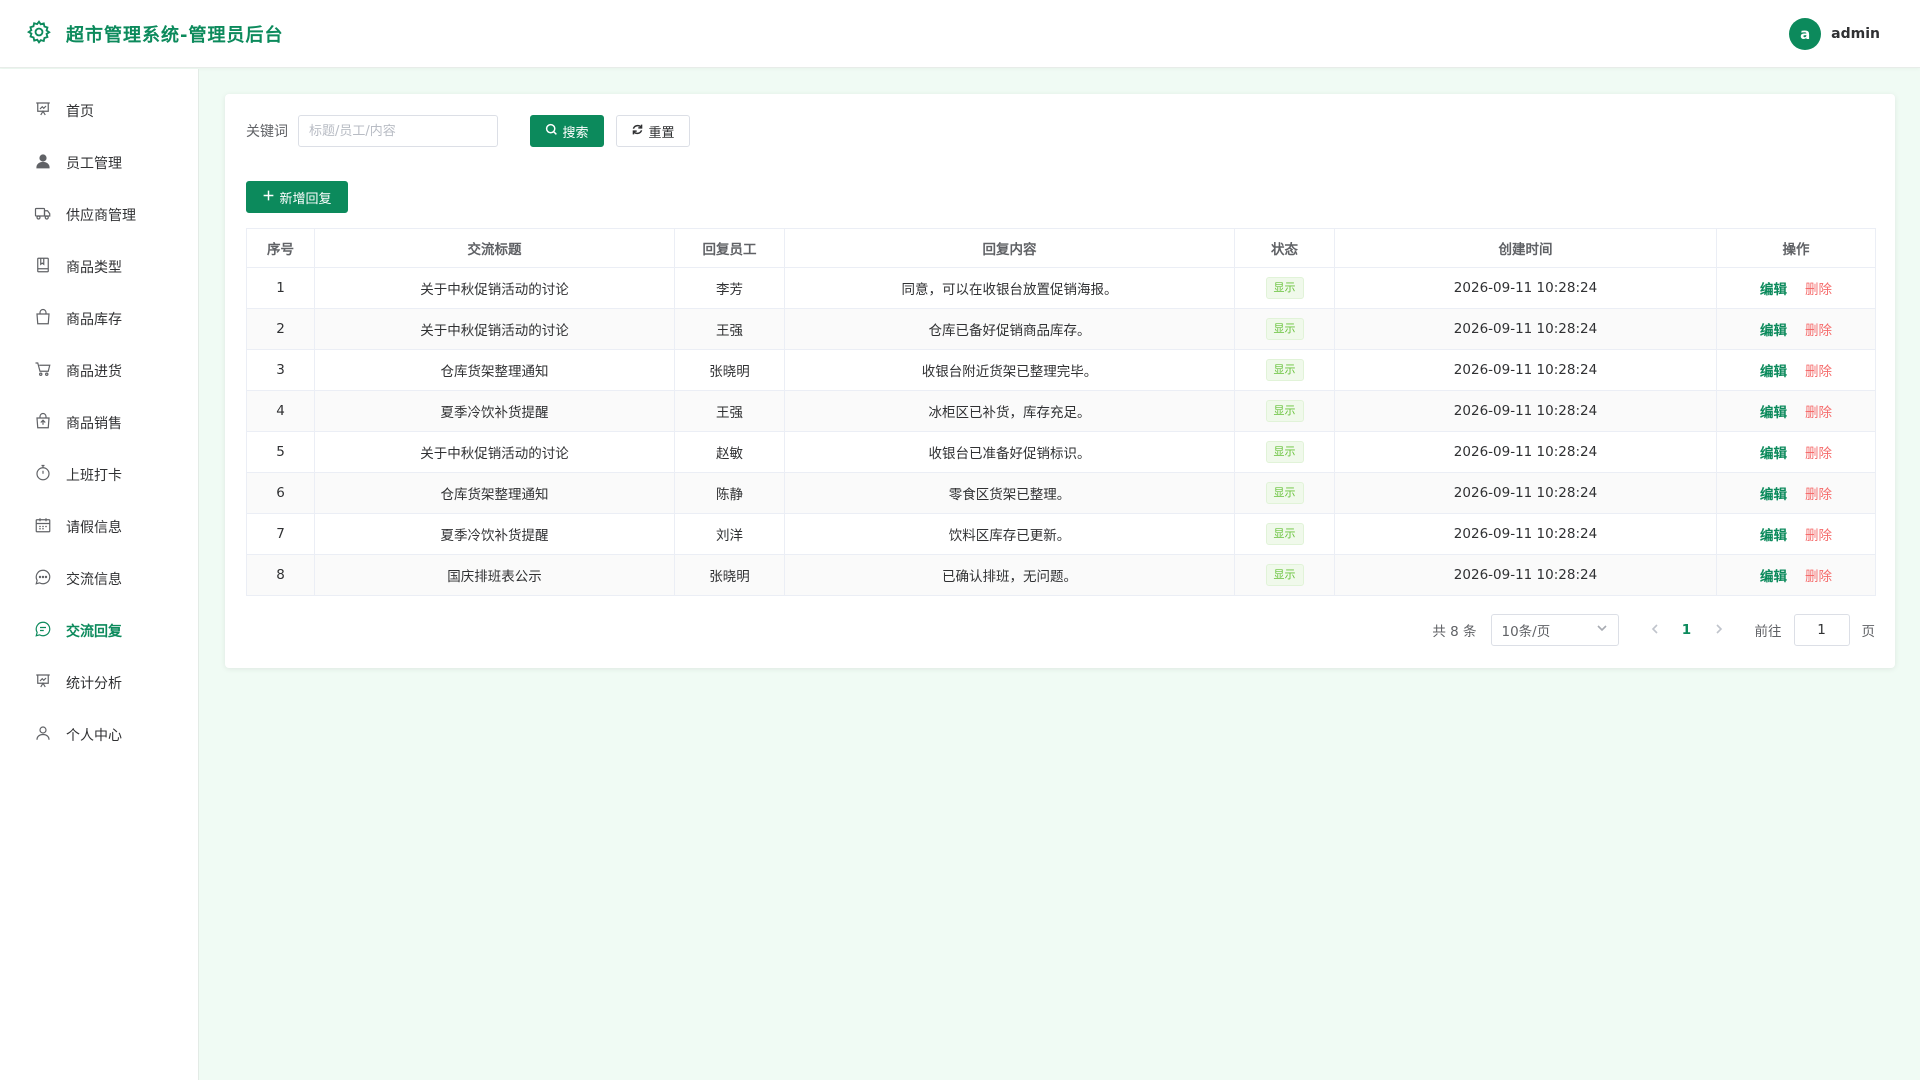 Image resolution: width=1920 pixels, height=1080 pixels. What do you see at coordinates (43, 683) in the screenshot?
I see `chart-icon` at bounding box center [43, 683].